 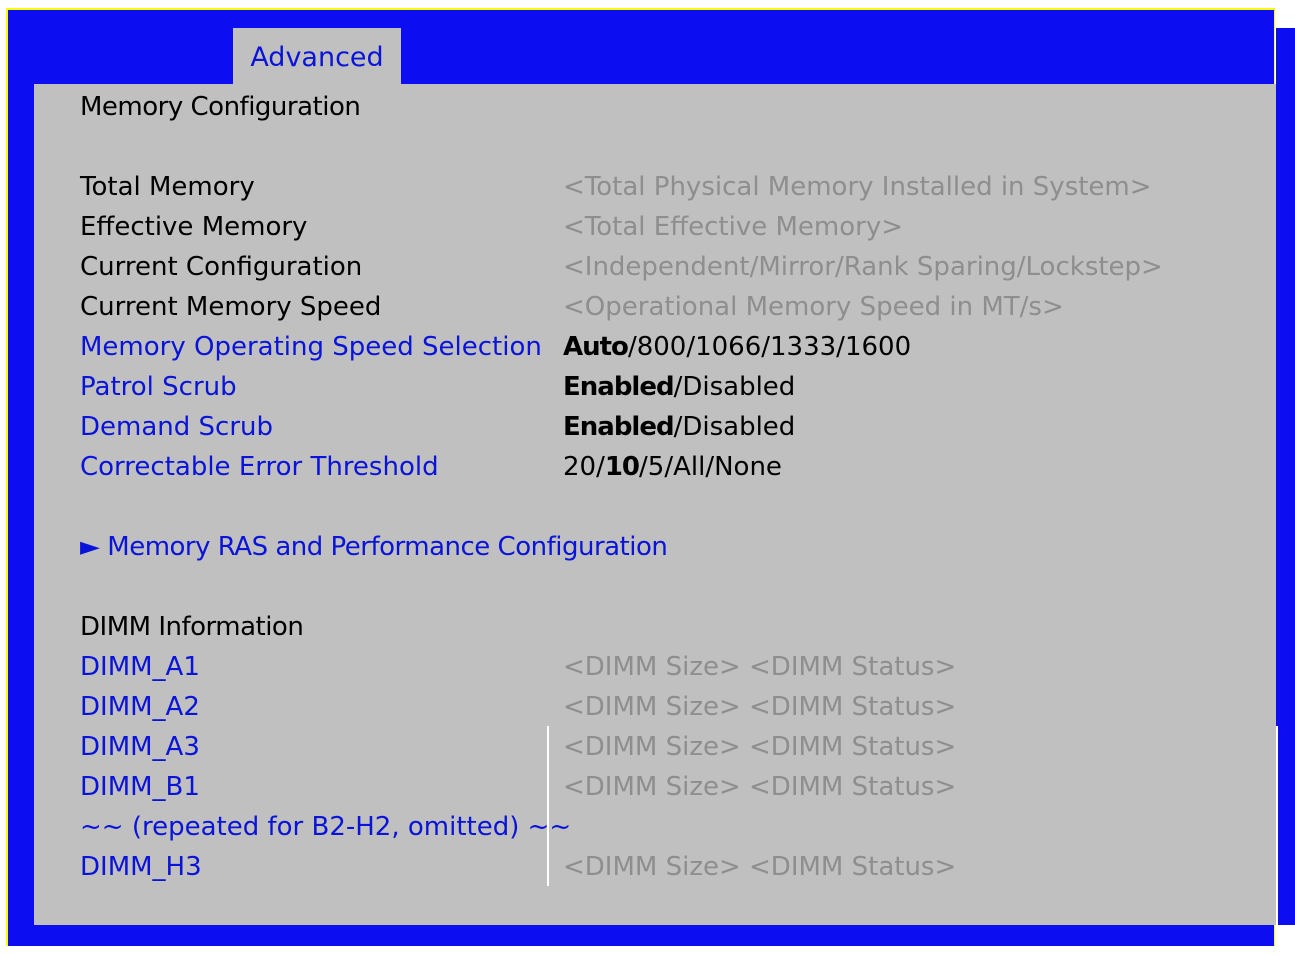 What do you see at coordinates (548, 806) in the screenshot?
I see `column-divider` at bounding box center [548, 806].